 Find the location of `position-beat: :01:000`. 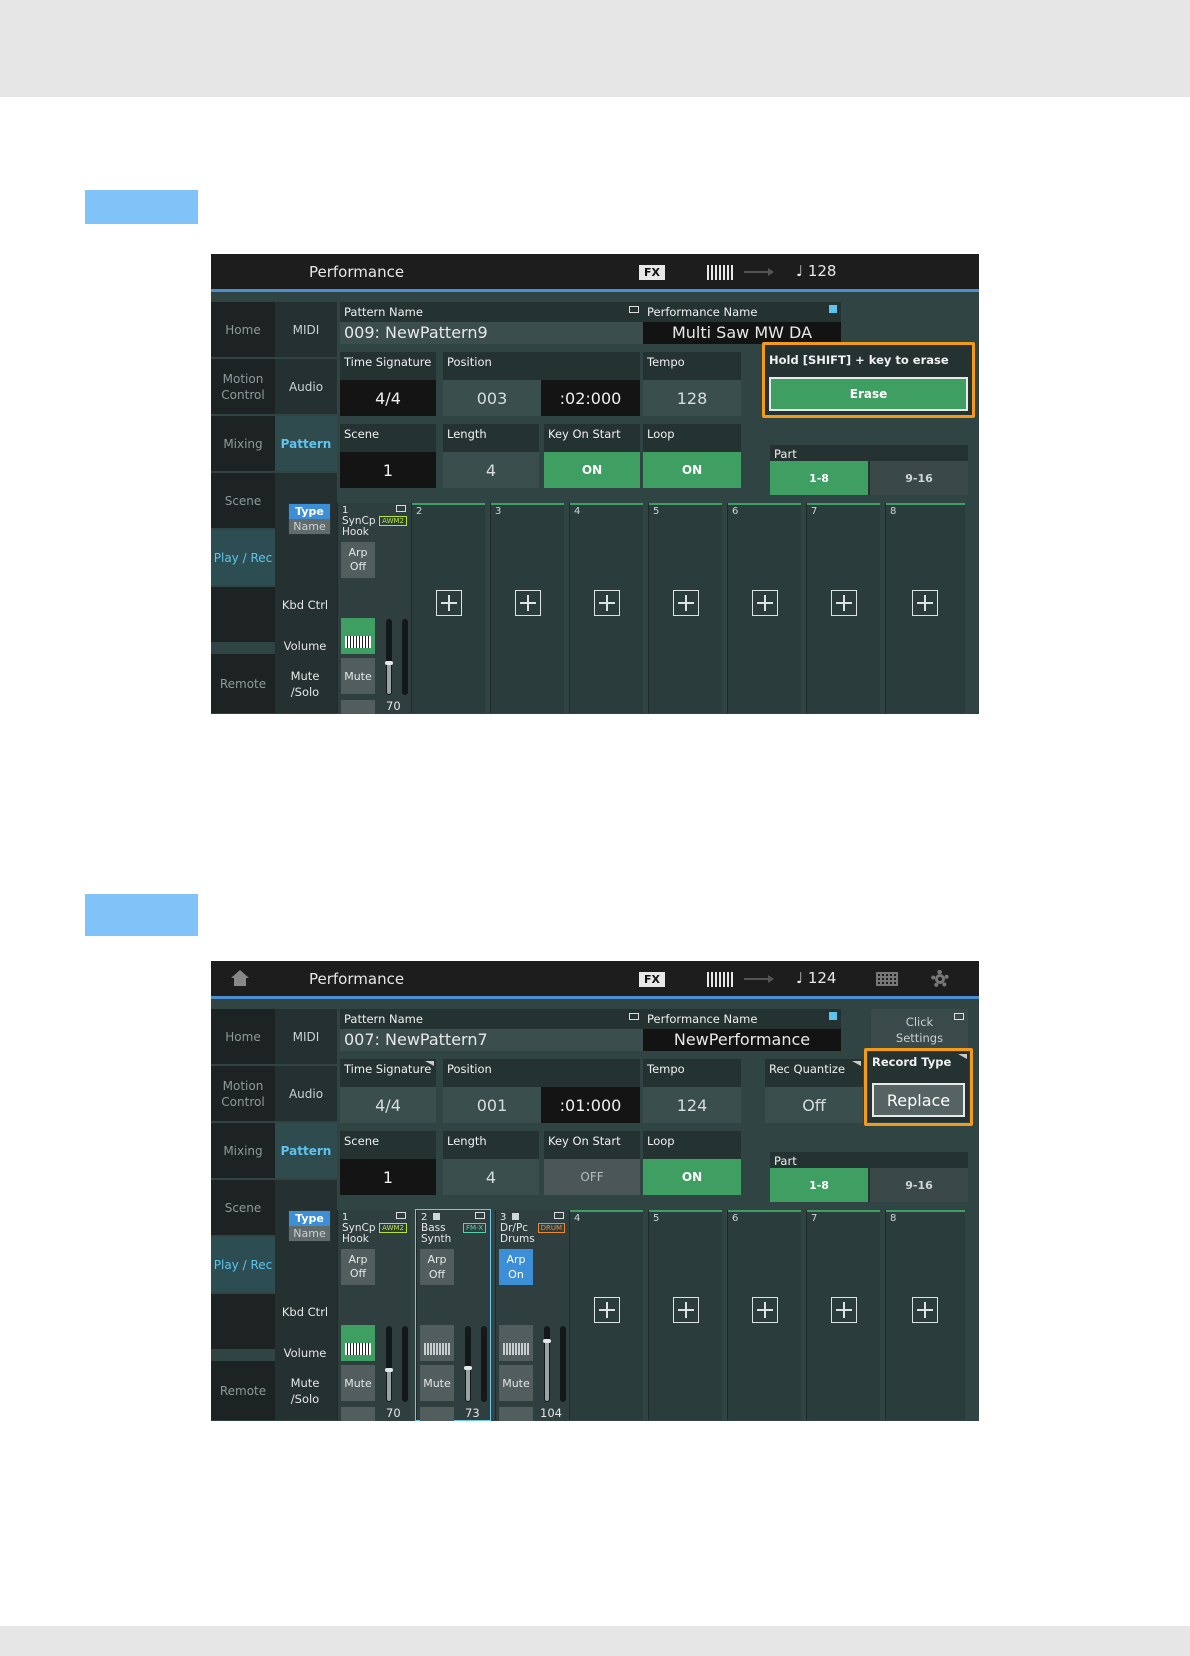

position-beat: :01:000 is located at coordinates (590, 1105).